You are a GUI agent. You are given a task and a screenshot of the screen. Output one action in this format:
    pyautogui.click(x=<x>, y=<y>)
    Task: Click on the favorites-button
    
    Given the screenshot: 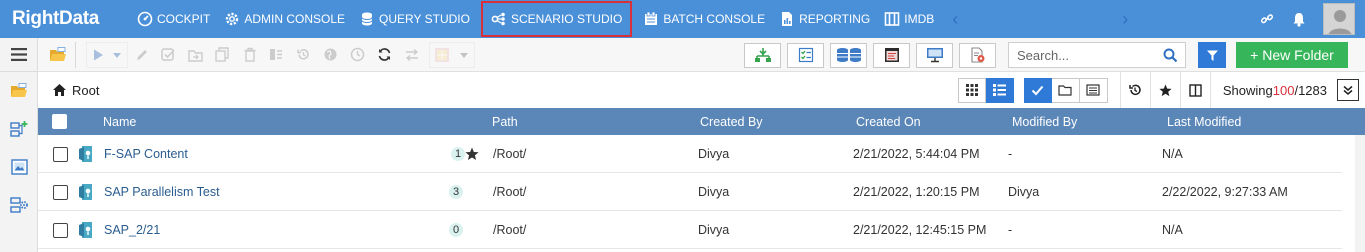 What is the action you would take?
    pyautogui.click(x=1164, y=90)
    